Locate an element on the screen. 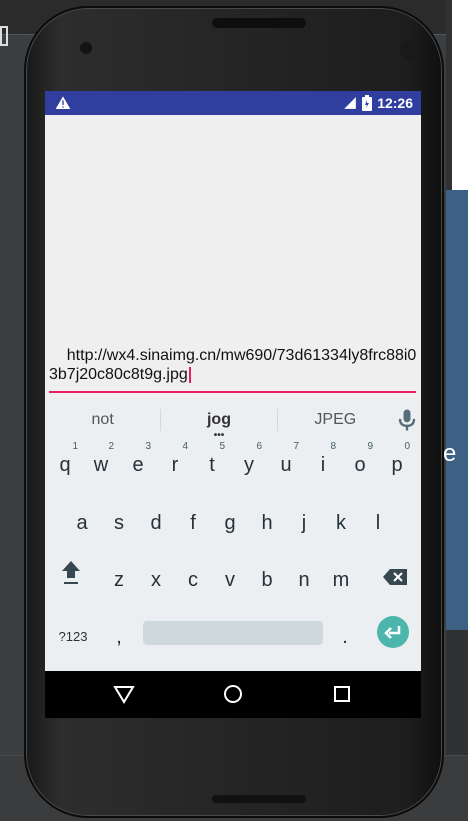 This screenshot has height=821, width=468. key-w-hint: 2 is located at coordinates (111, 446).